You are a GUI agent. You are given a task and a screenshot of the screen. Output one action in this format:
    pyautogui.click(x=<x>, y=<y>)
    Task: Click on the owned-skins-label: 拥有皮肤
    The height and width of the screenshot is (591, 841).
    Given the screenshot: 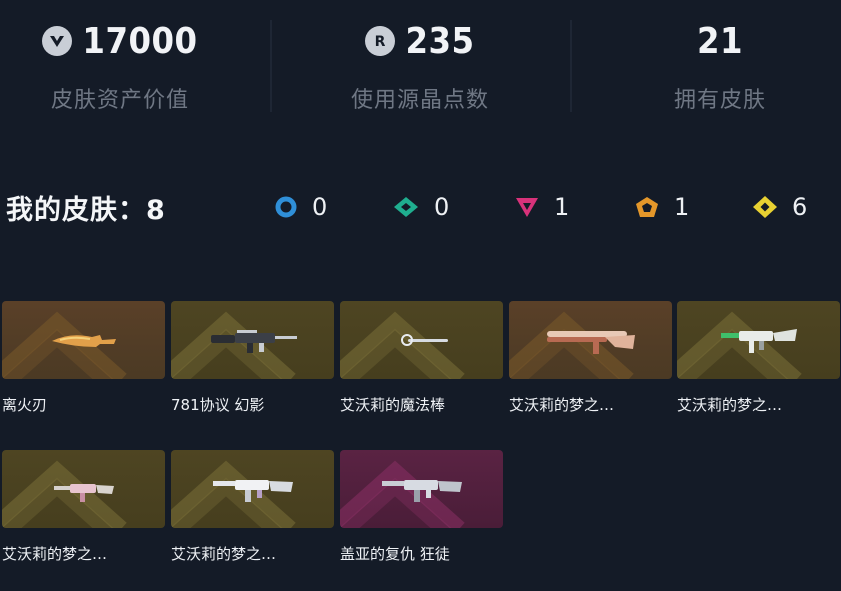 What is the action you would take?
    pyautogui.click(x=719, y=100)
    